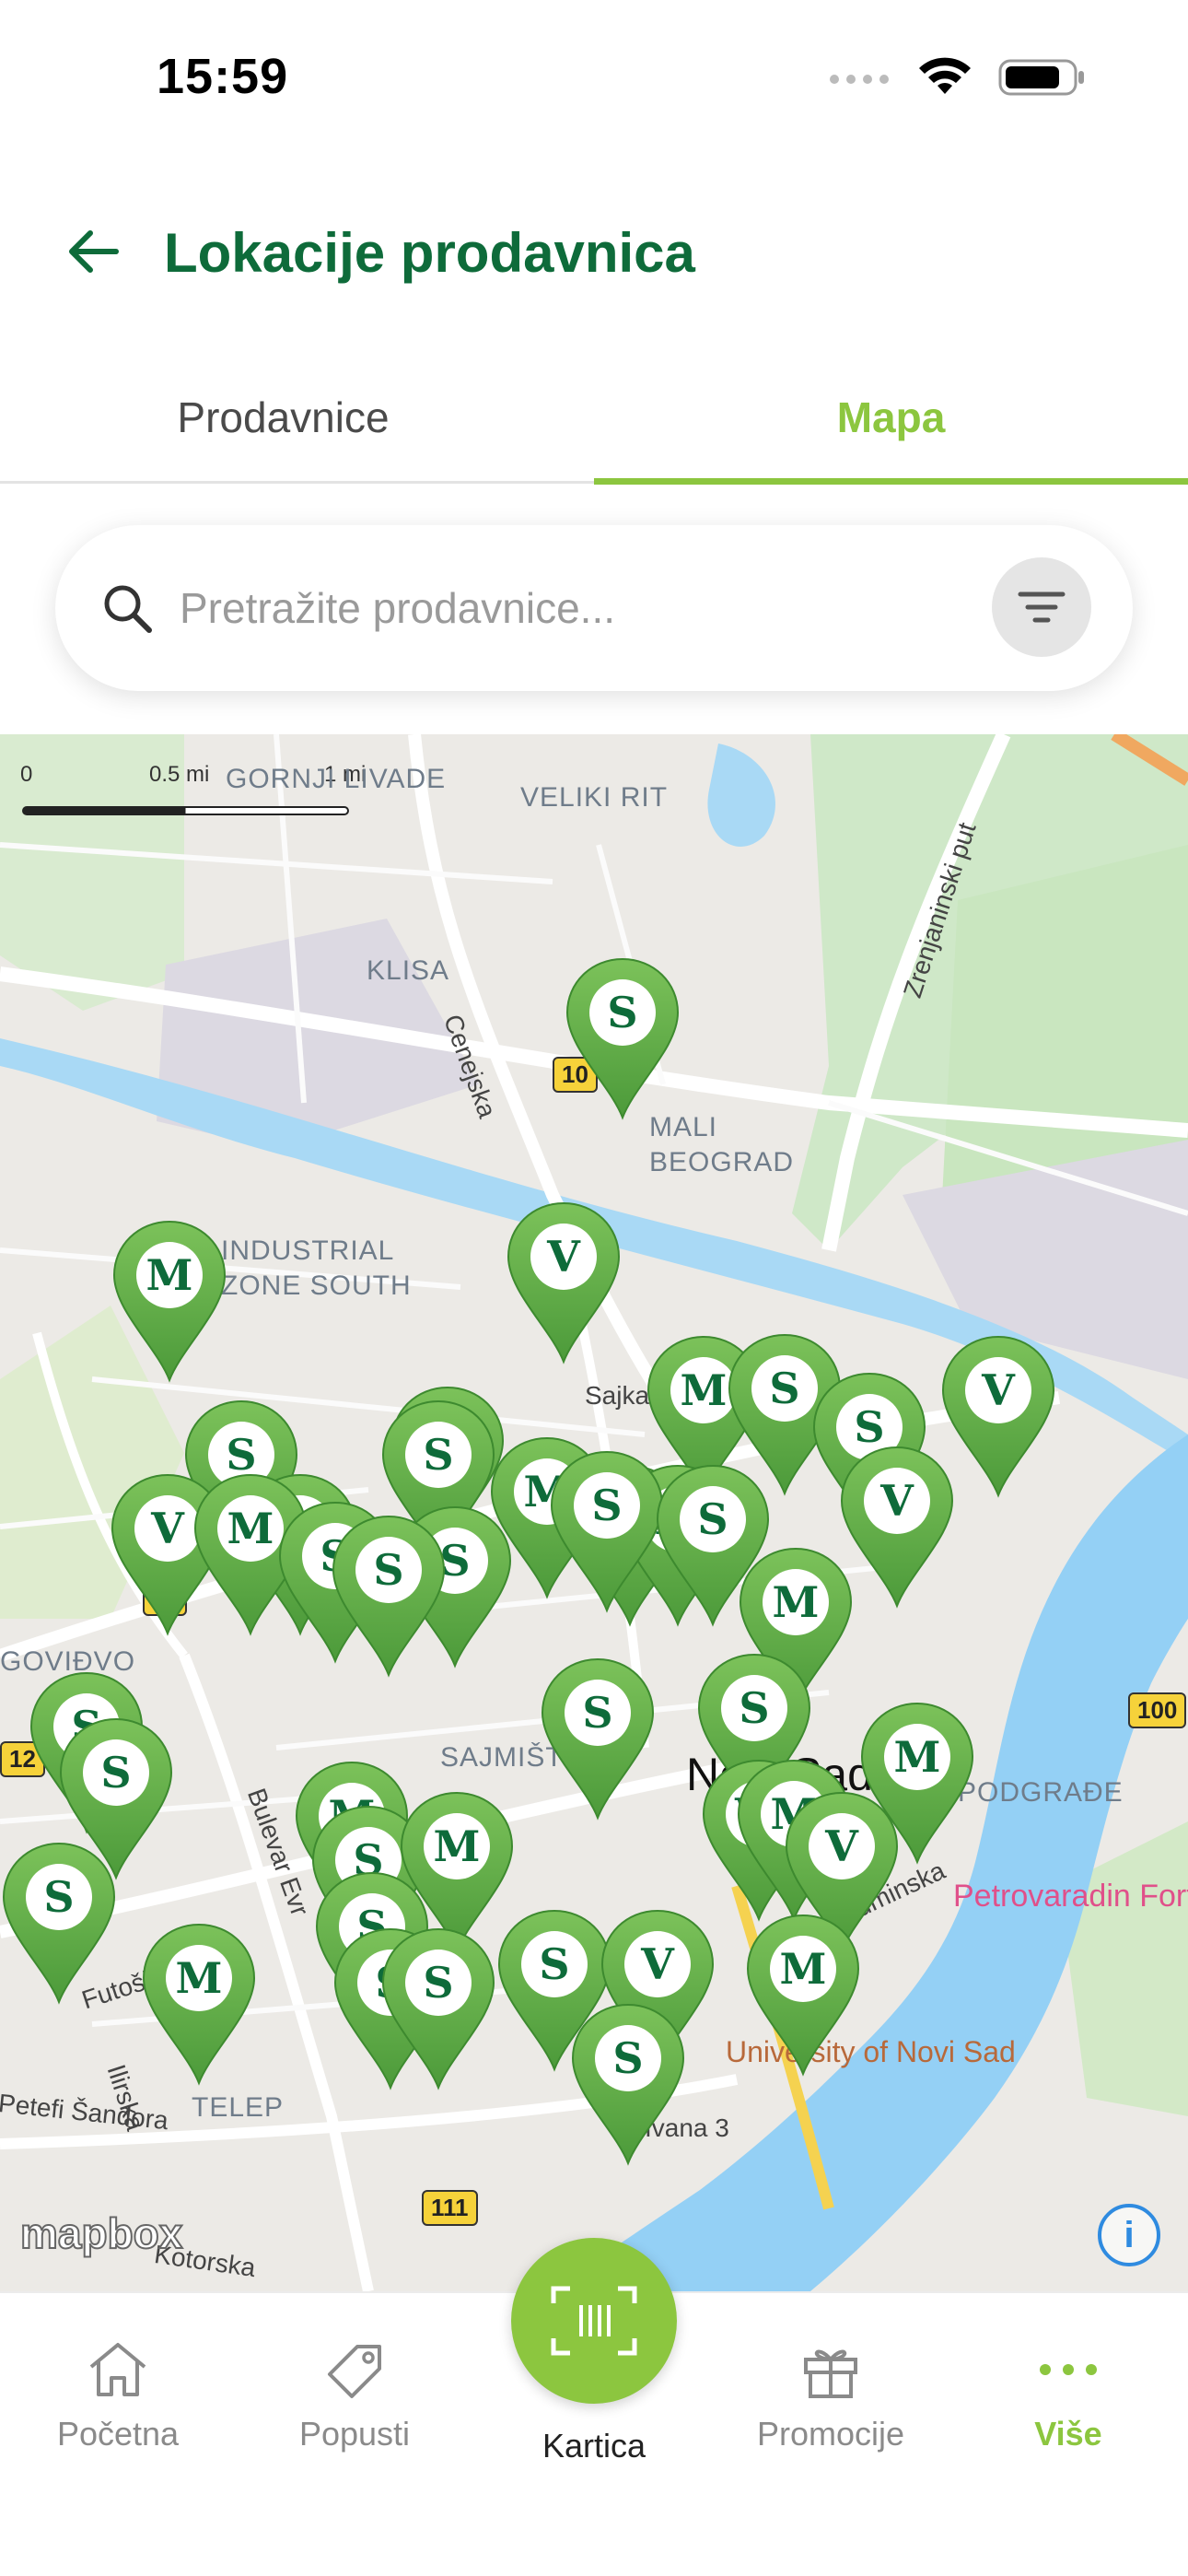 The width and height of the screenshot is (1188, 2576). I want to click on gift-icon, so click(830, 2373).